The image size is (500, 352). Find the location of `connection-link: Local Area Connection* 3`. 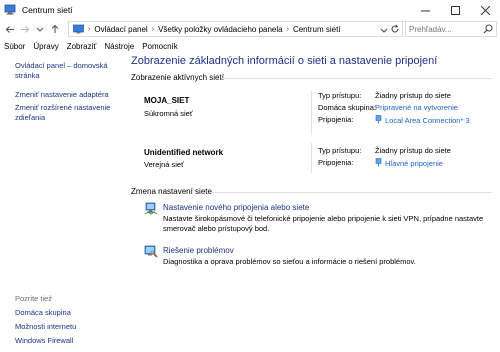

connection-link: Local Area Connection* 3 is located at coordinates (422, 120).